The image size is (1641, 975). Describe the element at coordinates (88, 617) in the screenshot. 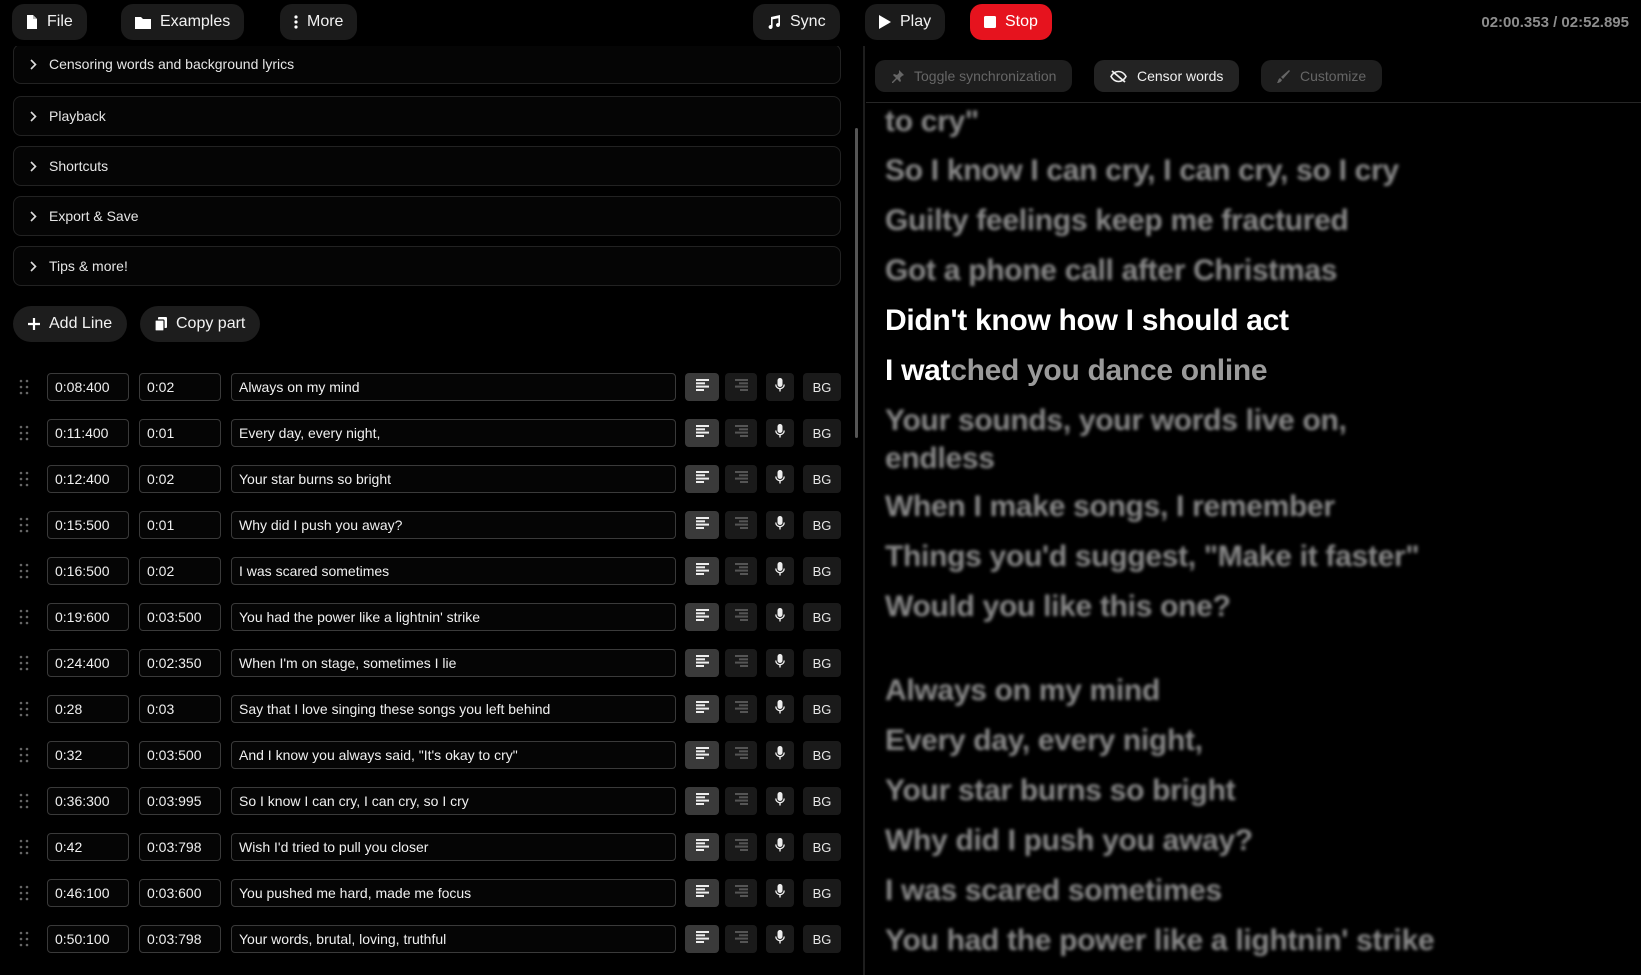

I see `start-time-input: 0:19:600` at that location.